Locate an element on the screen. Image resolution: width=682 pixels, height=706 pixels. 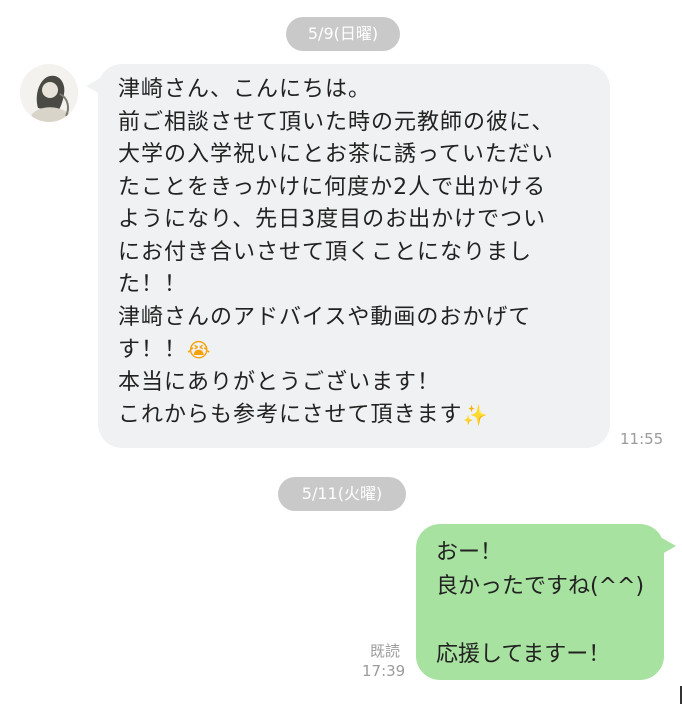
incoming-timestamp: 11:55 is located at coordinates (642, 439).